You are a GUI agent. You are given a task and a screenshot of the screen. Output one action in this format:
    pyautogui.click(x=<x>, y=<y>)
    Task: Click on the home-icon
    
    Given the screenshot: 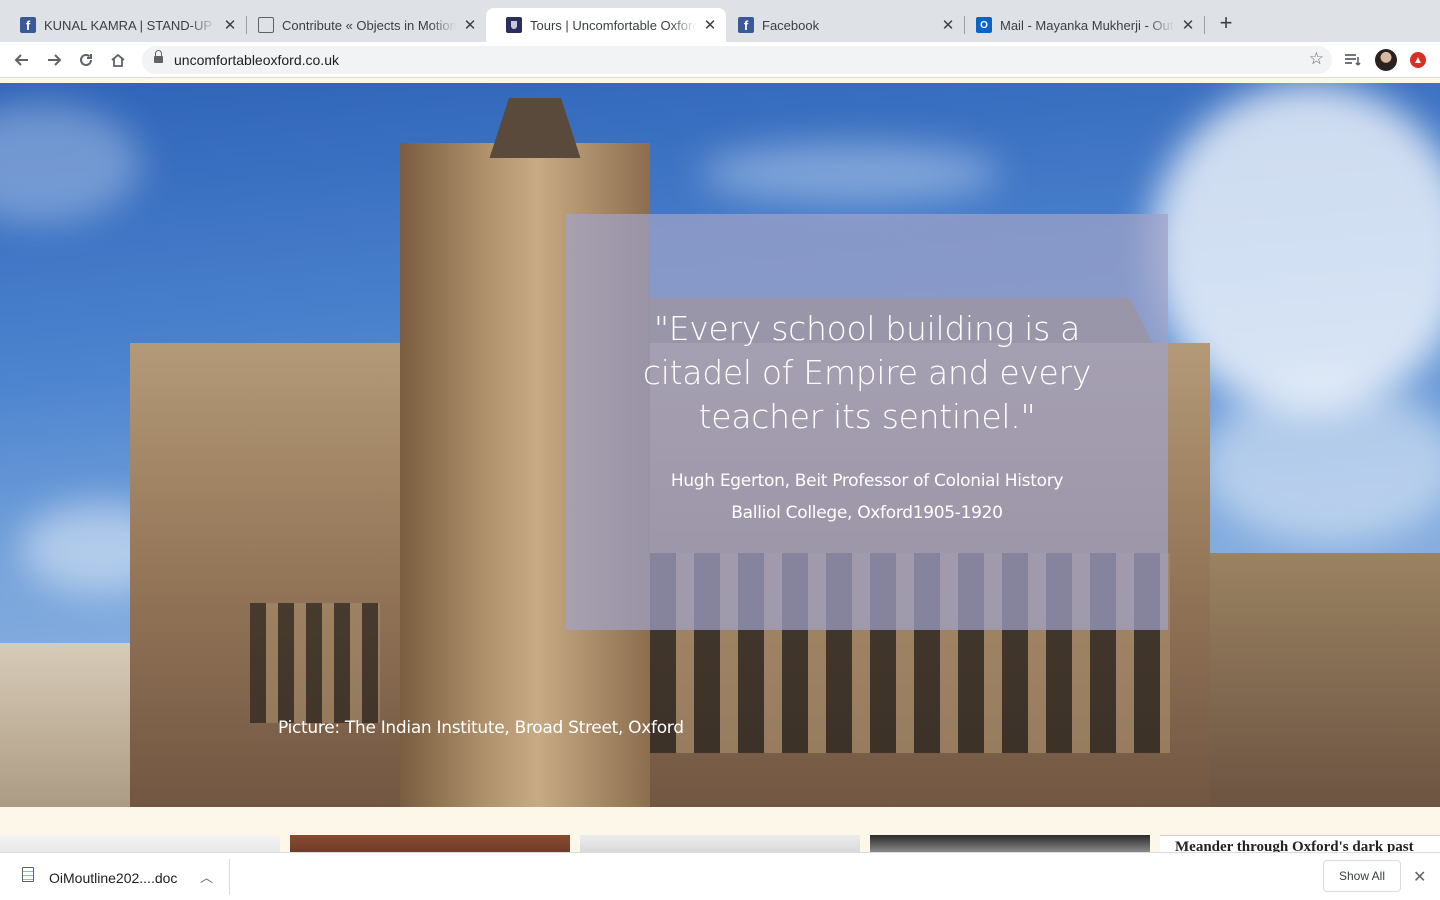 What is the action you would take?
    pyautogui.click(x=118, y=60)
    